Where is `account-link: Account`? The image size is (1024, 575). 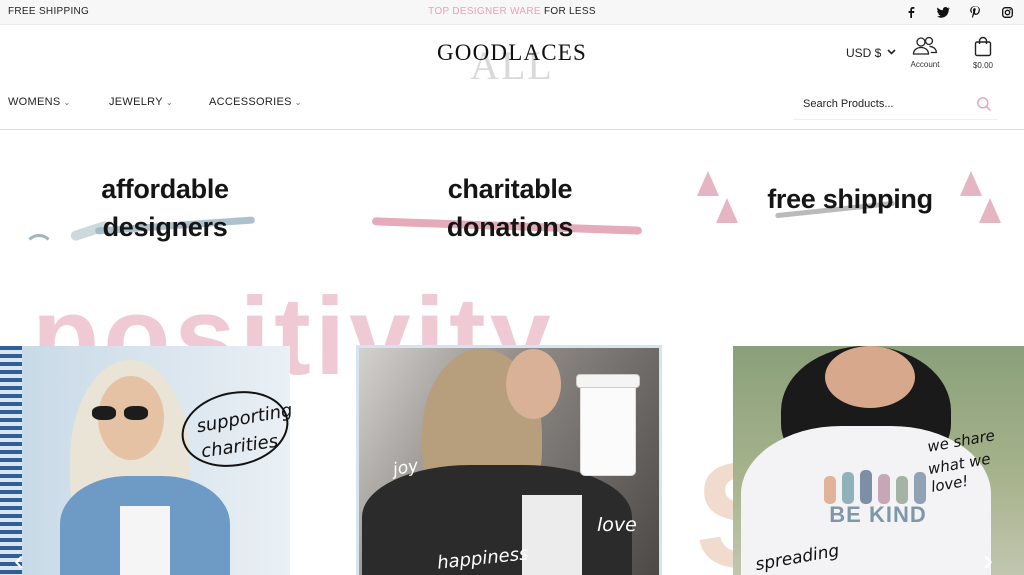
account-link: Account is located at coordinates (925, 52).